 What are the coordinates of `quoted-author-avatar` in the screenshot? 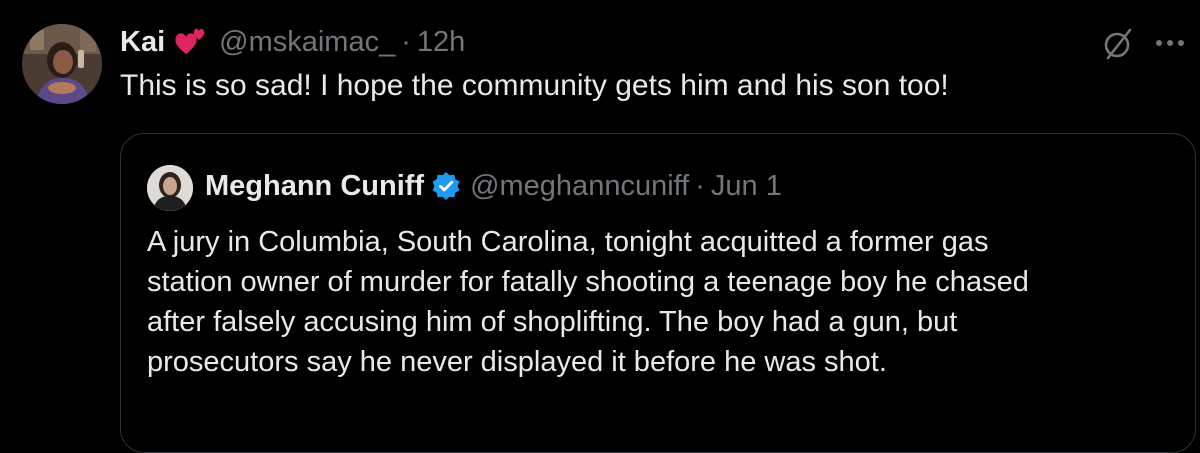 It's located at (170, 188).